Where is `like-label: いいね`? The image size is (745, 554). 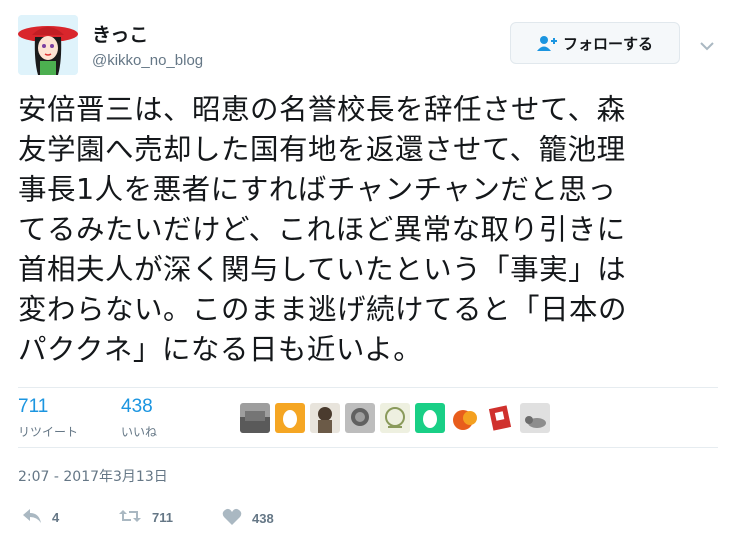
like-label: いいね is located at coordinates (139, 432).